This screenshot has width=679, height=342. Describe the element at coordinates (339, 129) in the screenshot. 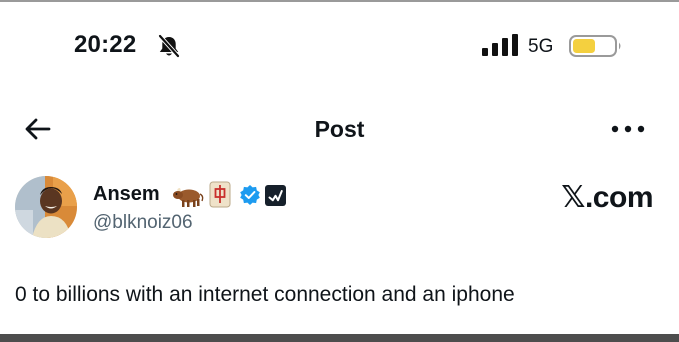

I see `page-title: Post` at that location.